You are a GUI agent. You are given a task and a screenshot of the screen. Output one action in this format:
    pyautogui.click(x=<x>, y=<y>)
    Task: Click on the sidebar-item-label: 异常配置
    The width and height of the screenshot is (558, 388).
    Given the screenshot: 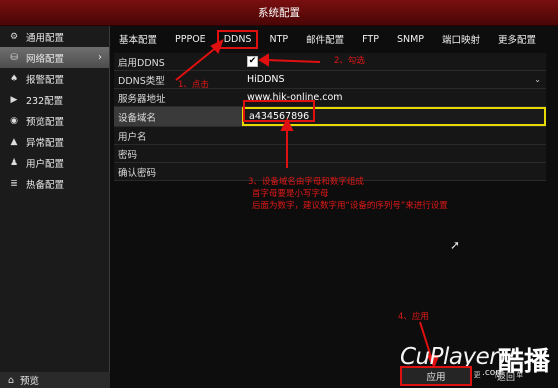 What is the action you would take?
    pyautogui.click(x=45, y=143)
    